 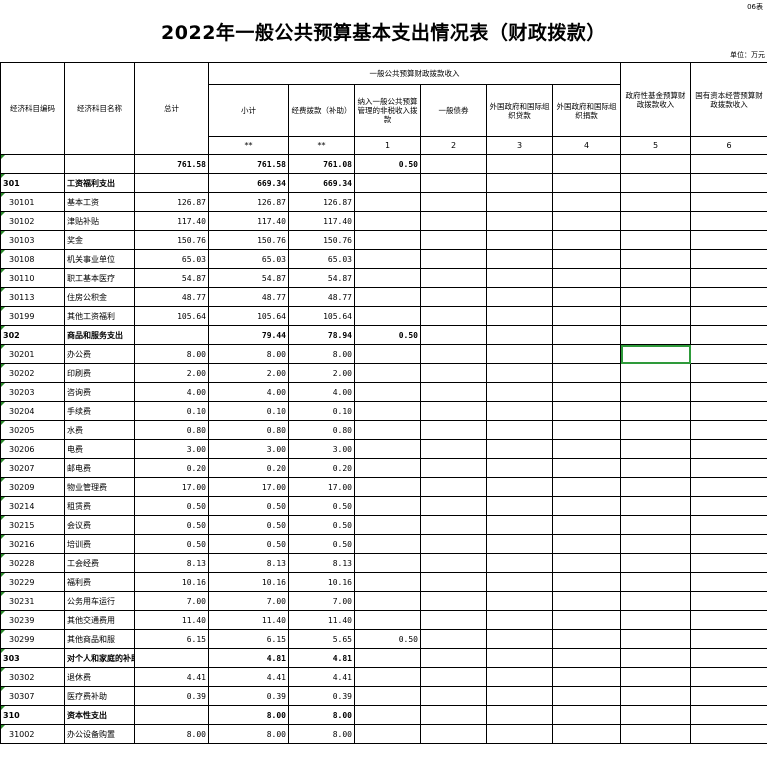 I want to click on index-cell: **, so click(x=321, y=145).